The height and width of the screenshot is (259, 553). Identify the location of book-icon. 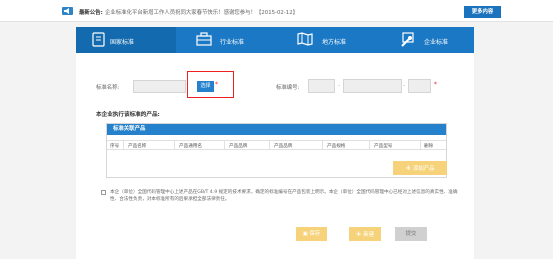
(98, 40).